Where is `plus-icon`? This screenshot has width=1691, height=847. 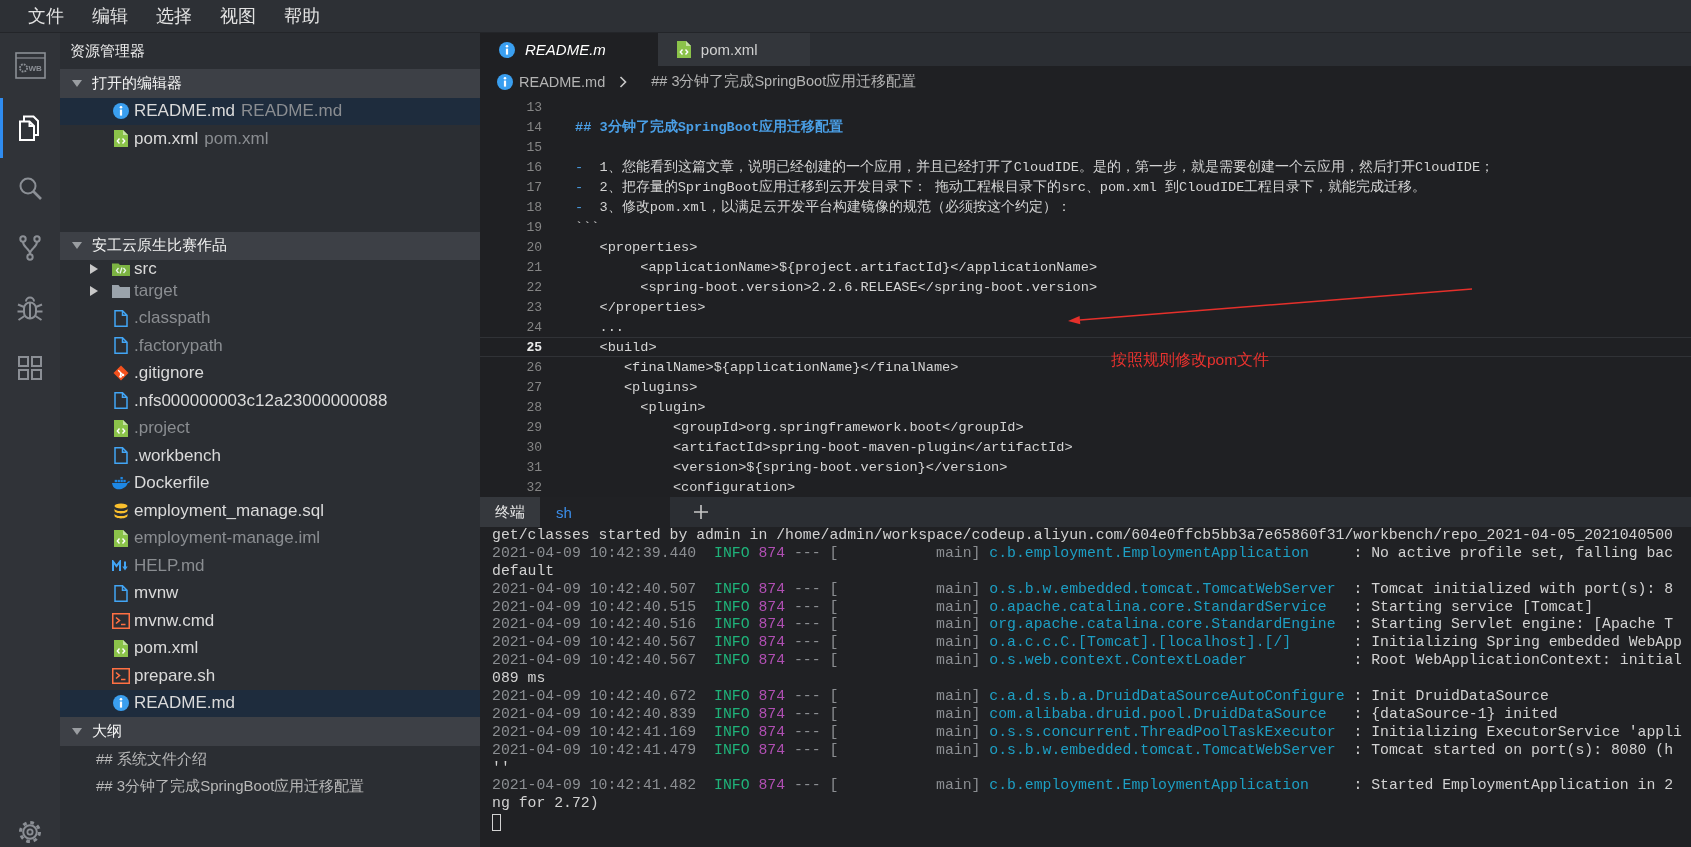
plus-icon is located at coordinates (701, 512).